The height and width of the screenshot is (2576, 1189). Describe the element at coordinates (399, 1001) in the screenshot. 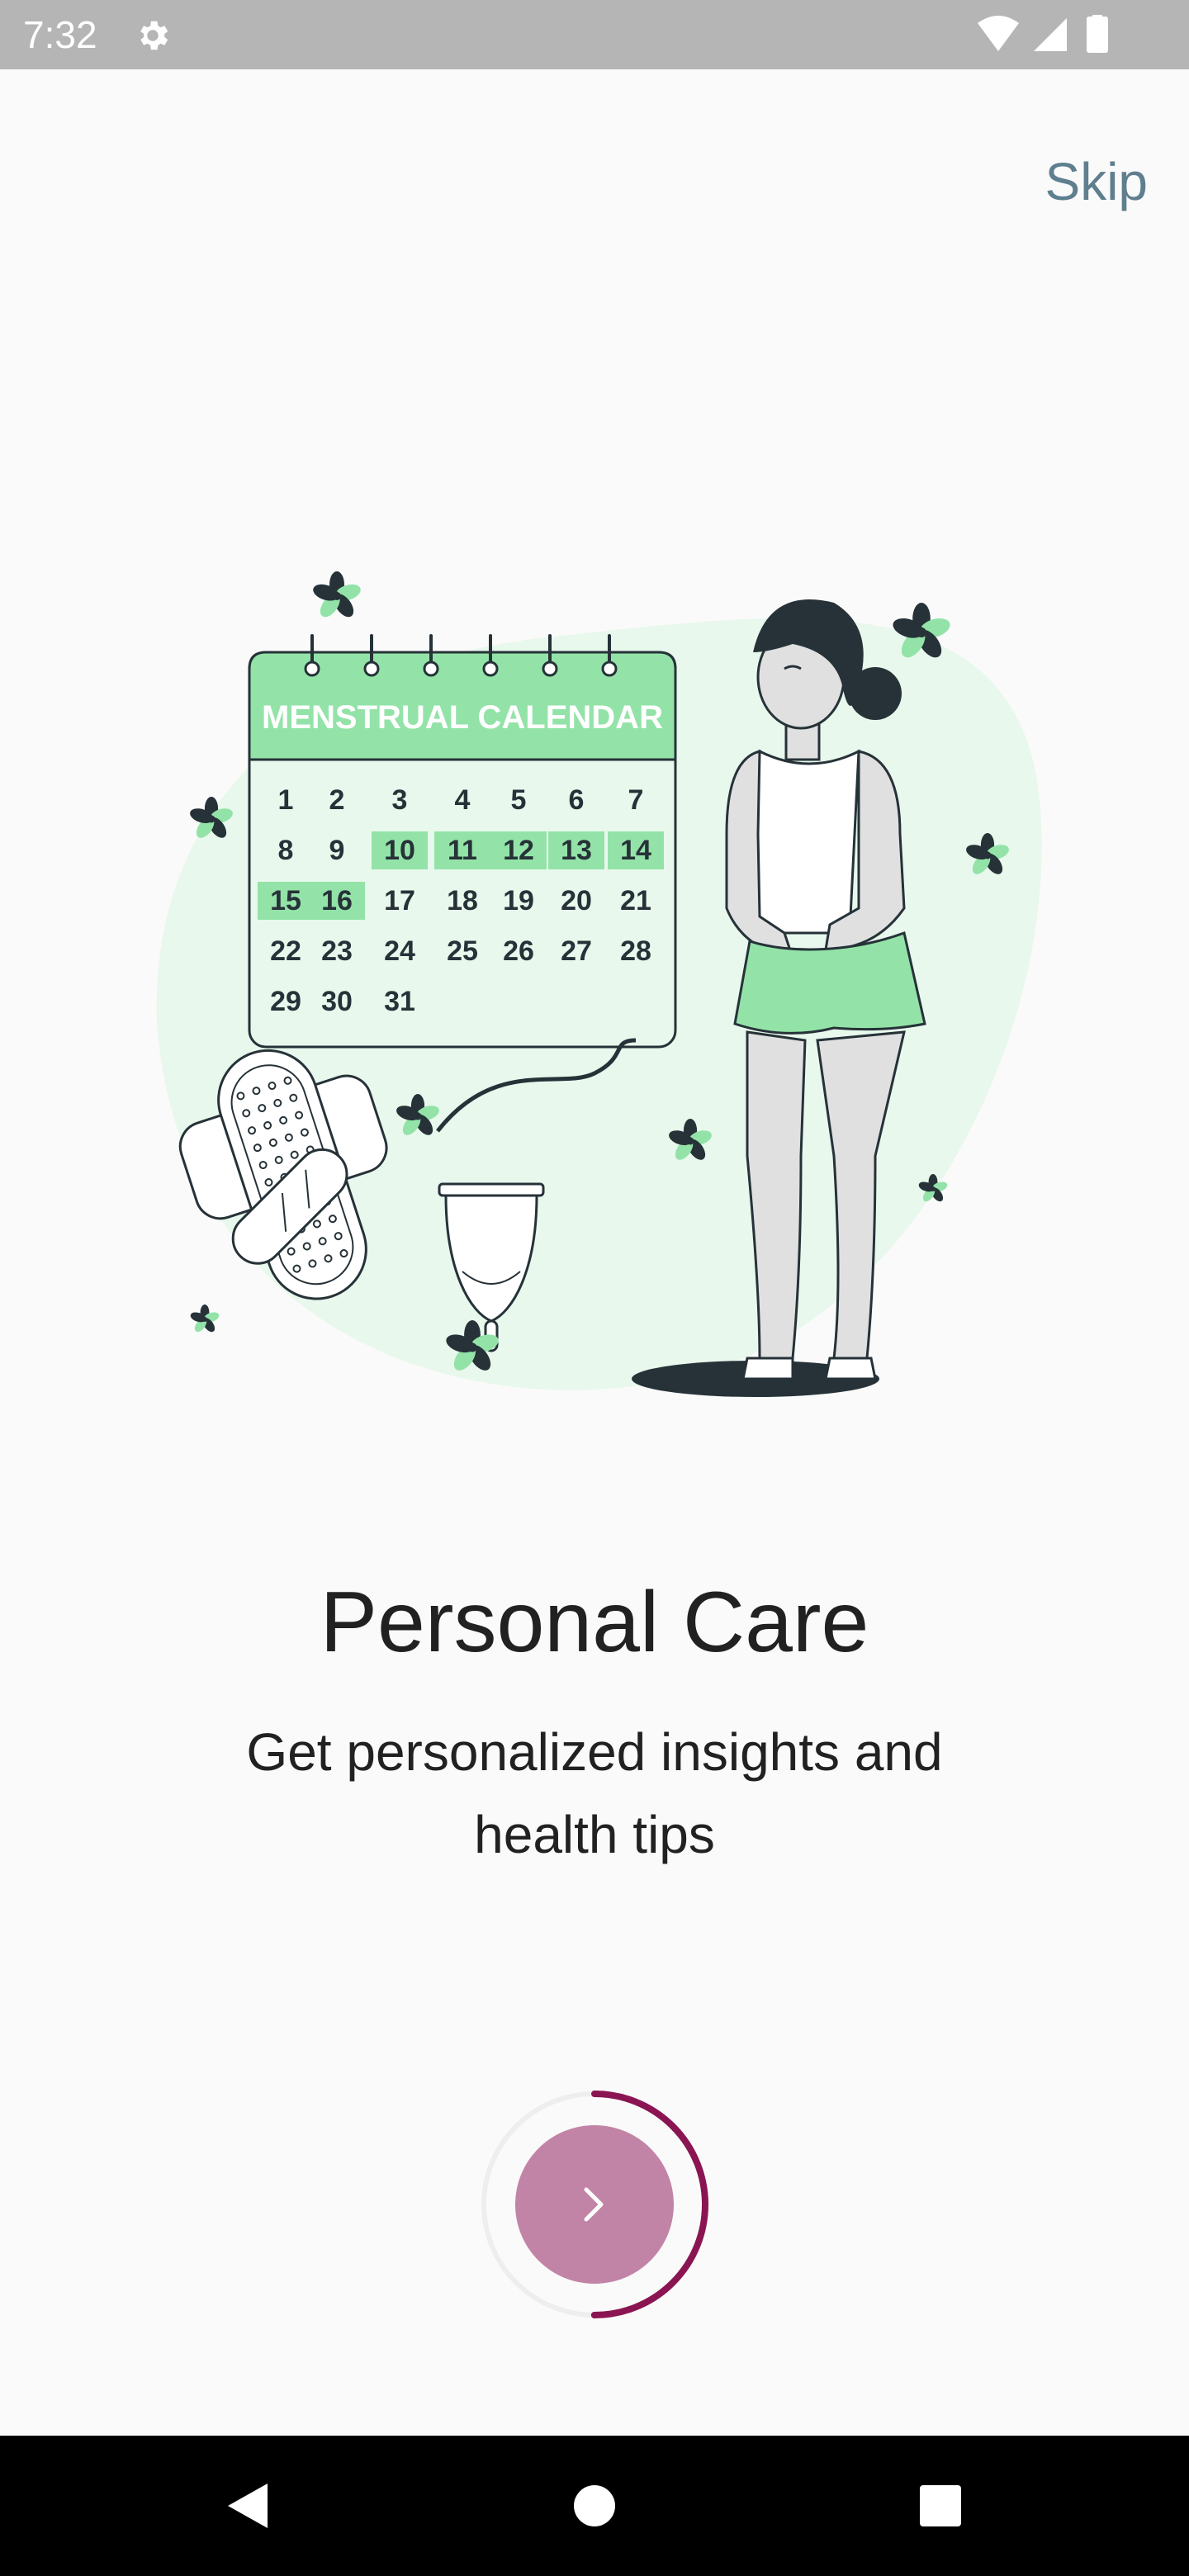

I see `calendar-day: 31` at that location.